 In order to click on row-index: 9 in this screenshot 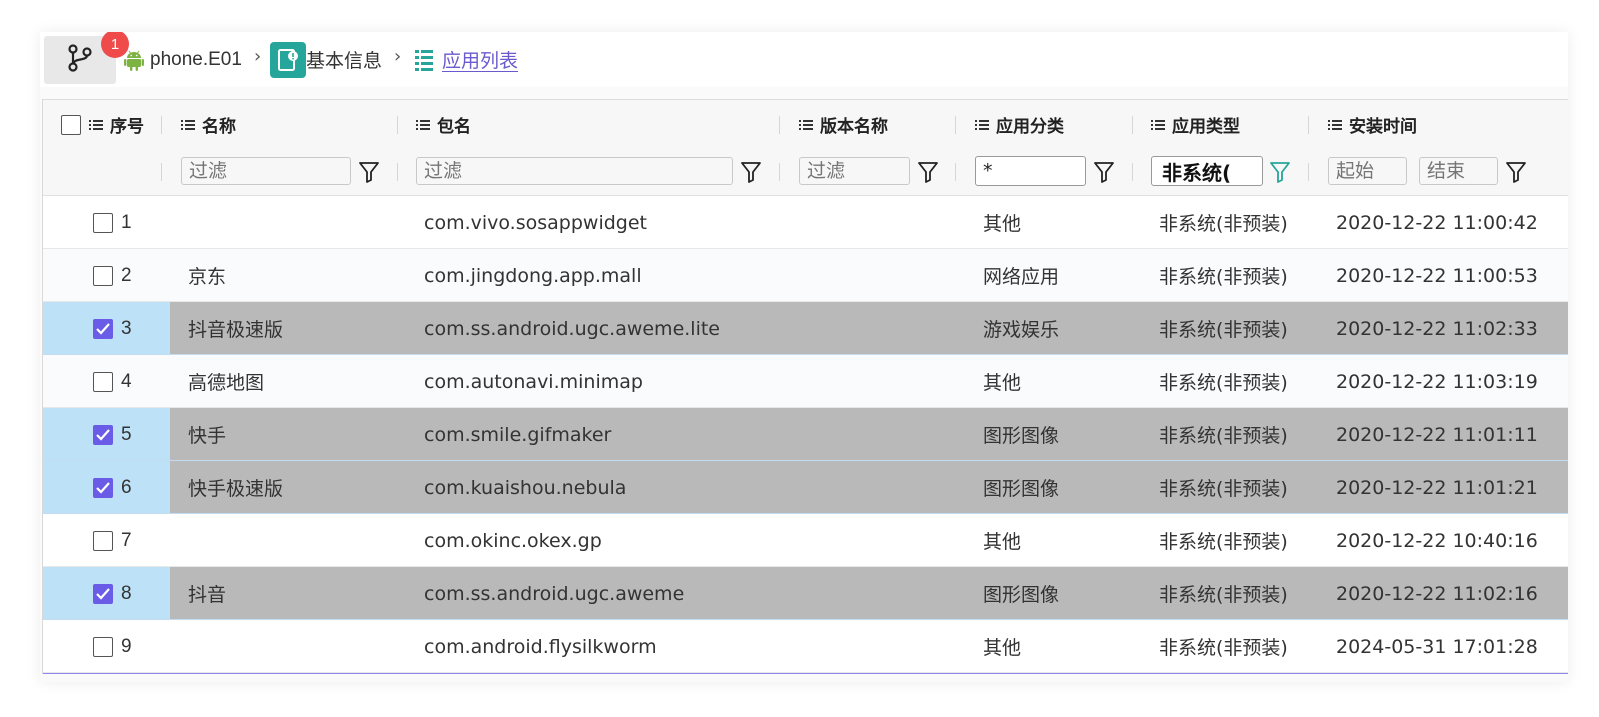, I will do `click(126, 646)`.